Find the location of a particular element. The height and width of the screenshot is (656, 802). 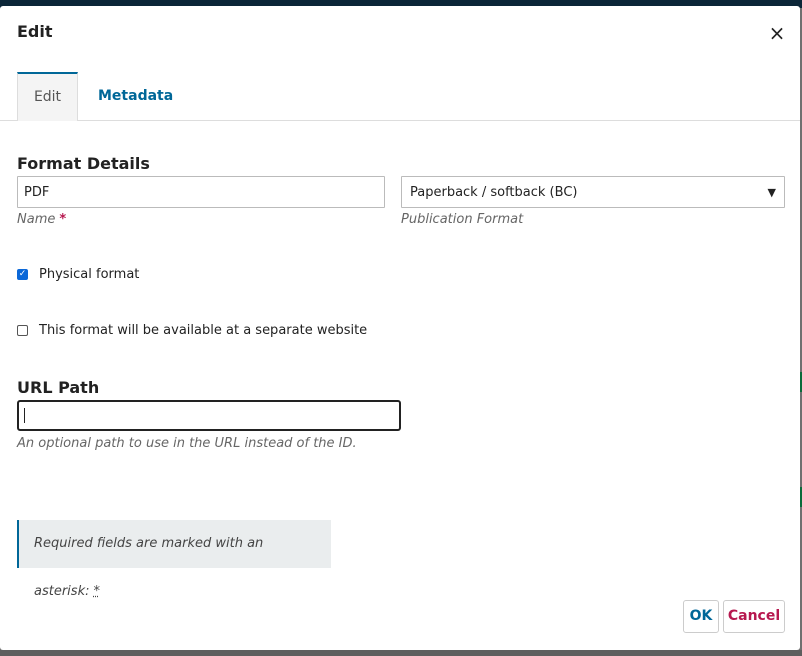

required-star: * is located at coordinates (63, 219).